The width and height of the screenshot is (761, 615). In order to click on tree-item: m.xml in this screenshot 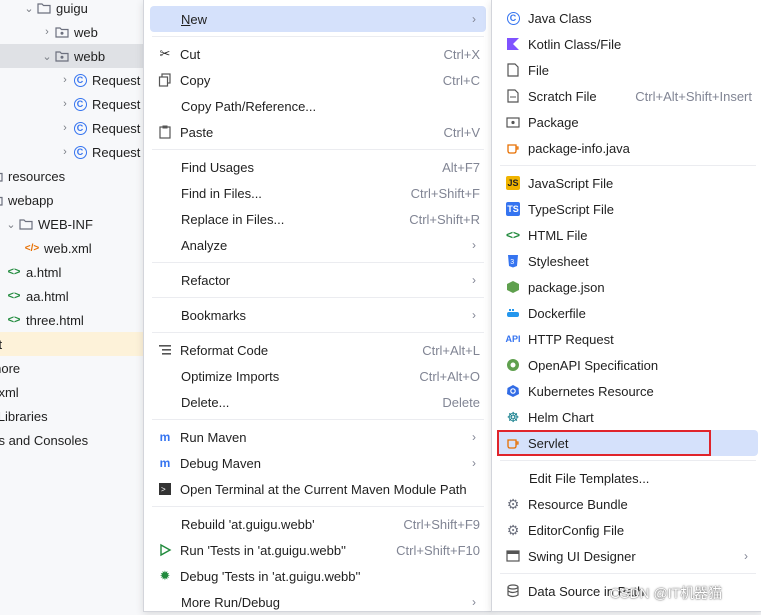, I will do `click(75, 392)`.